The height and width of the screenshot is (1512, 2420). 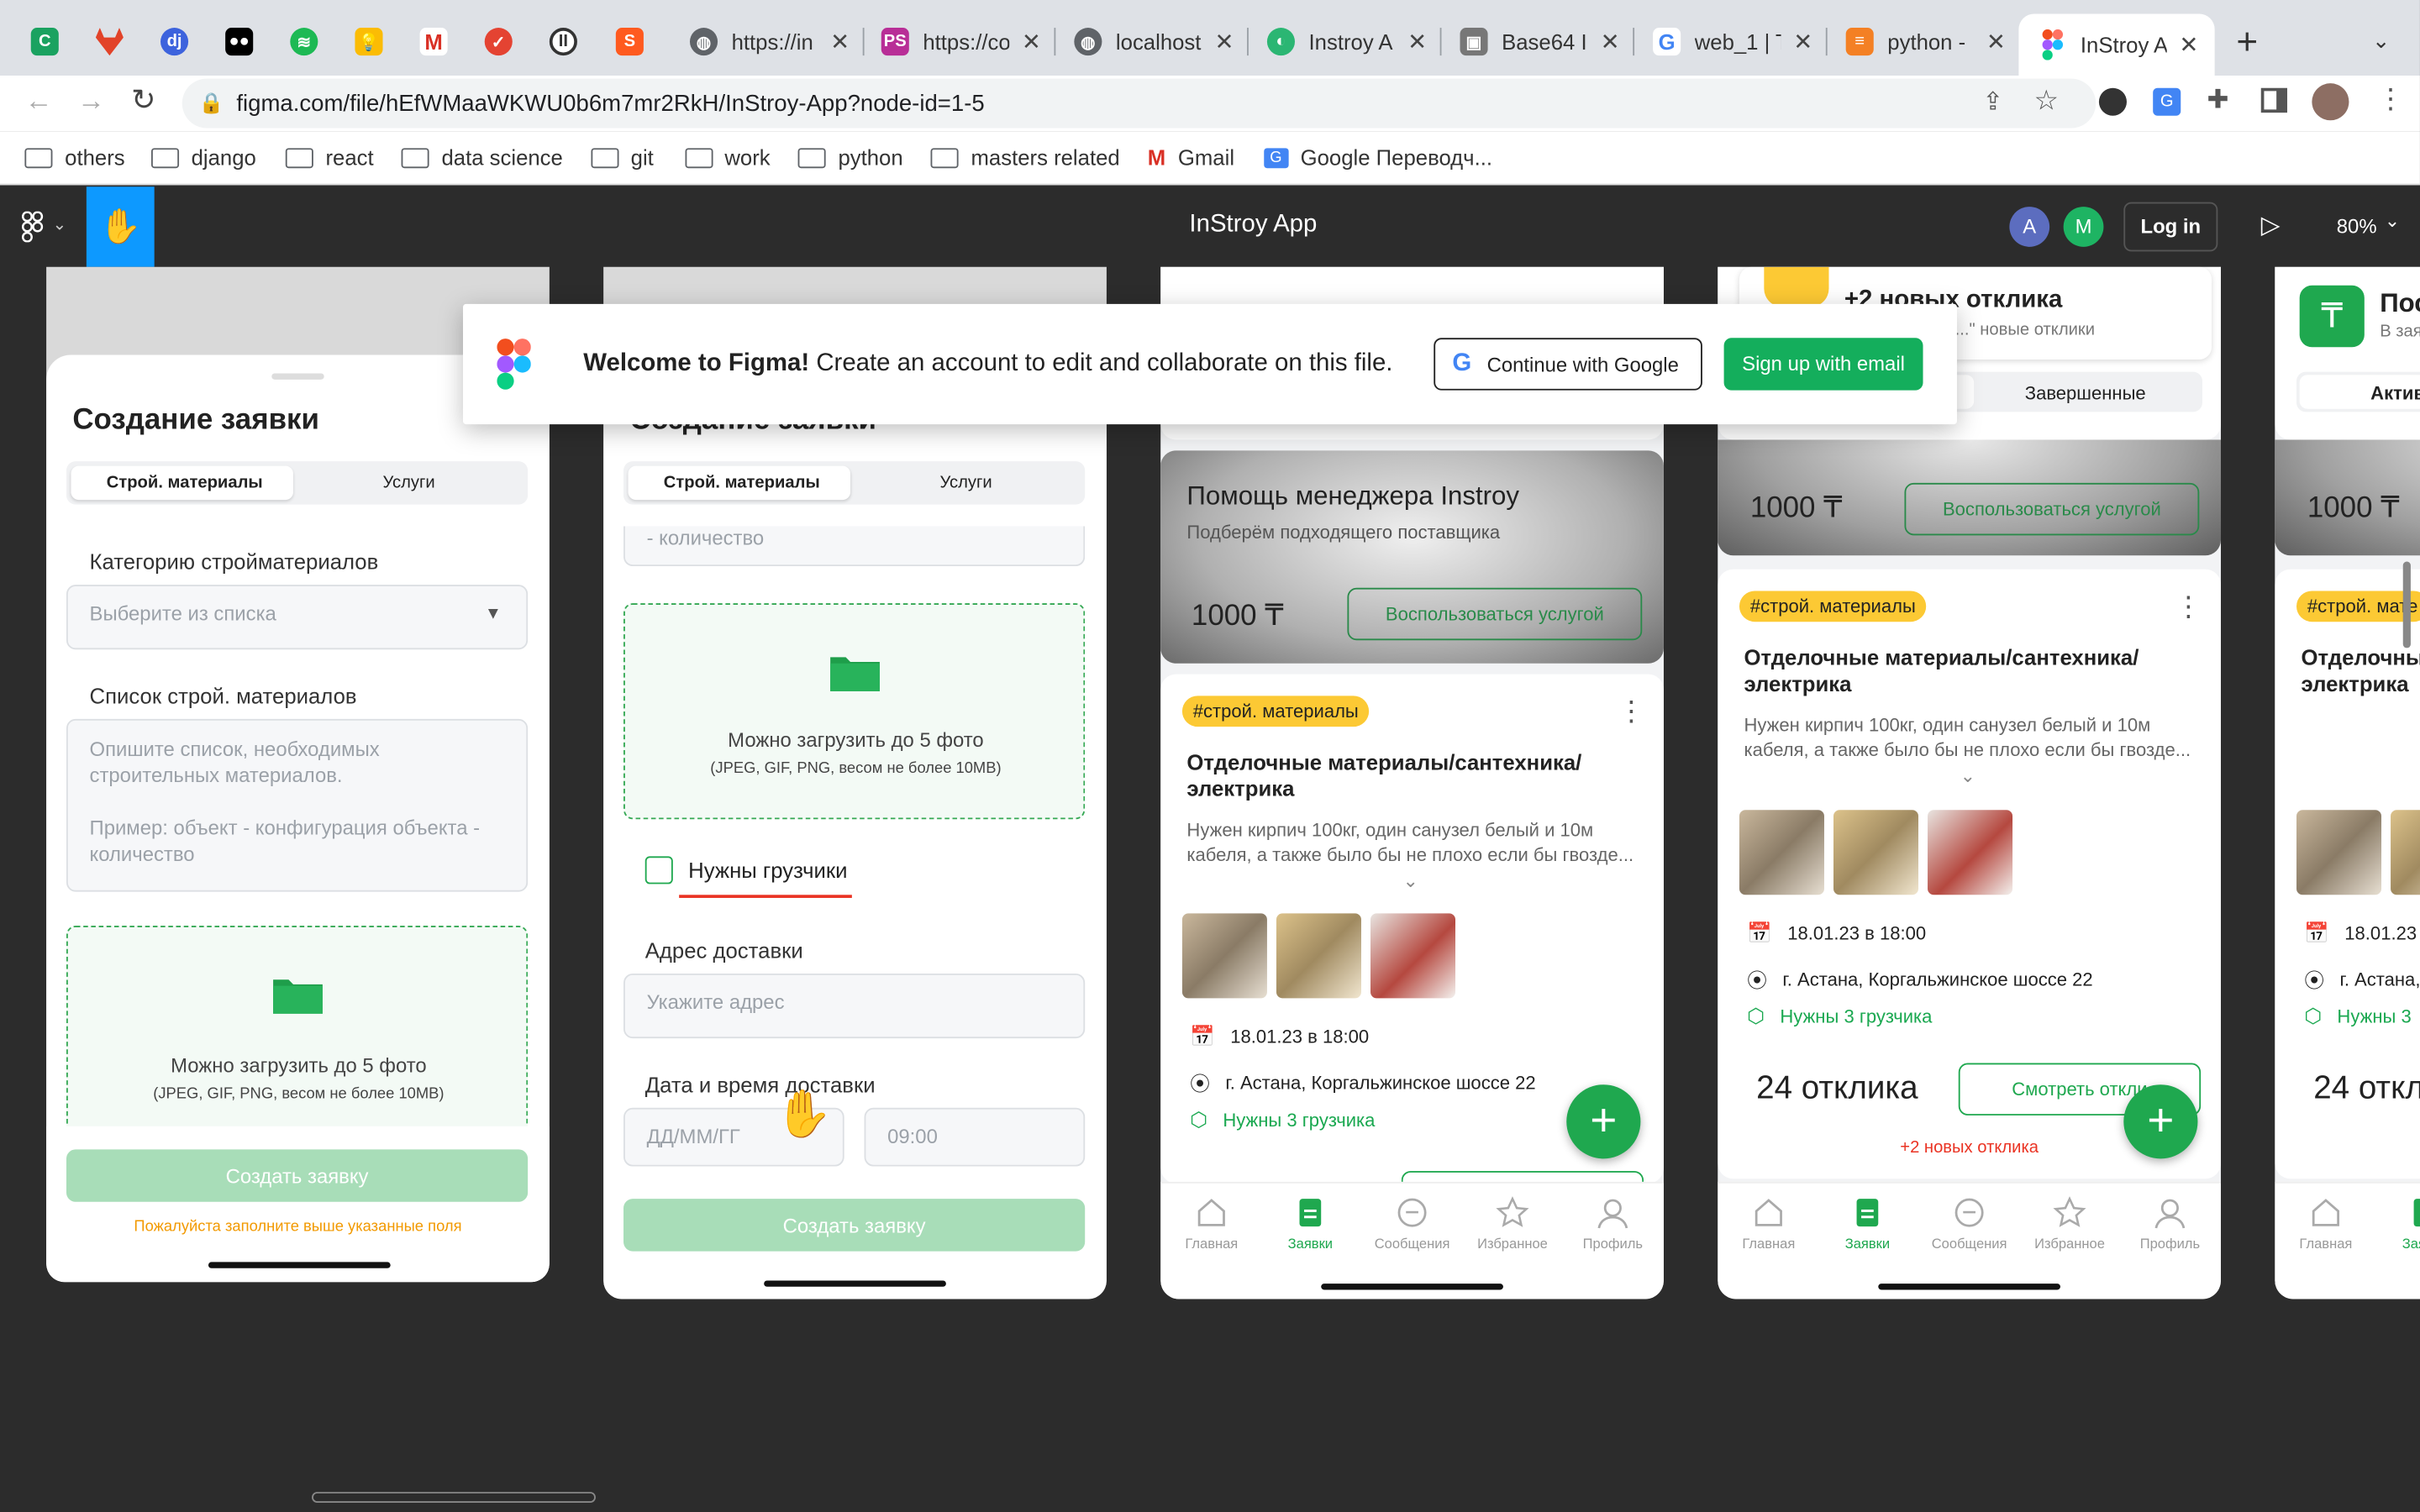 I want to click on avatar: A, so click(x=2030, y=227).